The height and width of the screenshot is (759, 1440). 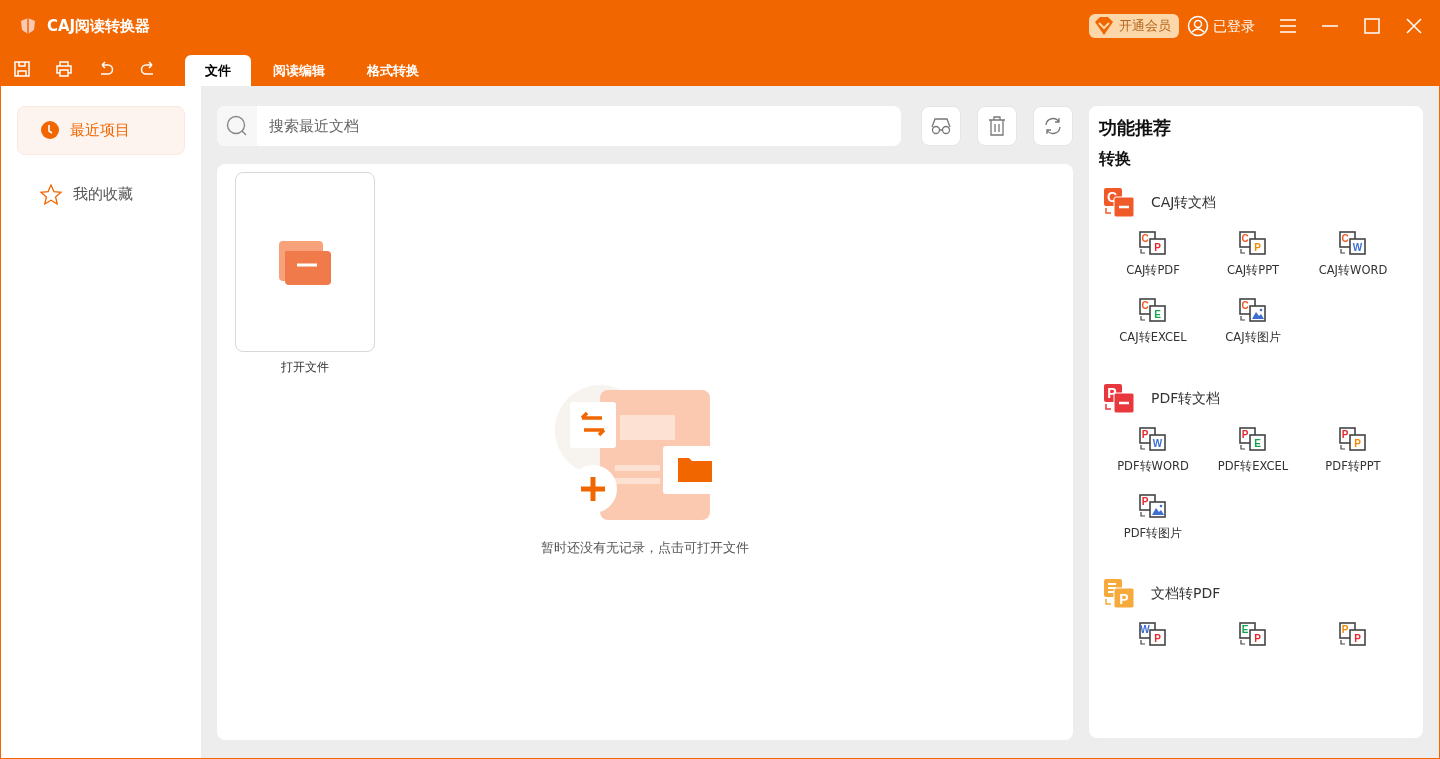 What do you see at coordinates (1186, 593) in the screenshot?
I see `section-title: 文档转PDF` at bounding box center [1186, 593].